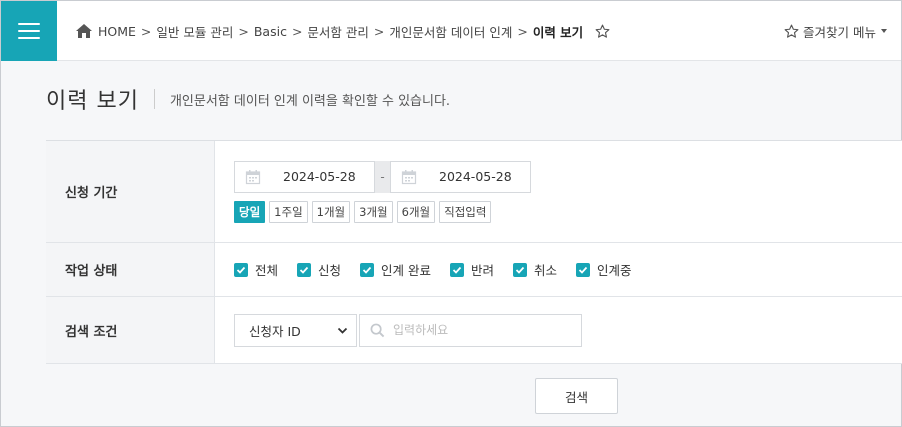  Describe the element at coordinates (194, 31) in the screenshot. I see `breadcrumb-item-general-module: 일반 모듈 관리` at that location.